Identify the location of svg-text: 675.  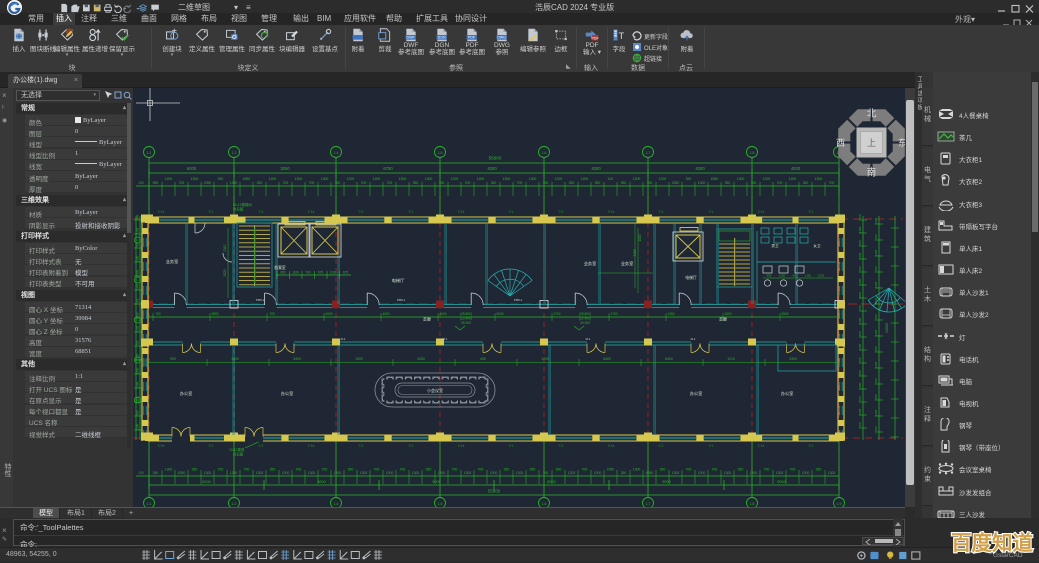
(346, 273).